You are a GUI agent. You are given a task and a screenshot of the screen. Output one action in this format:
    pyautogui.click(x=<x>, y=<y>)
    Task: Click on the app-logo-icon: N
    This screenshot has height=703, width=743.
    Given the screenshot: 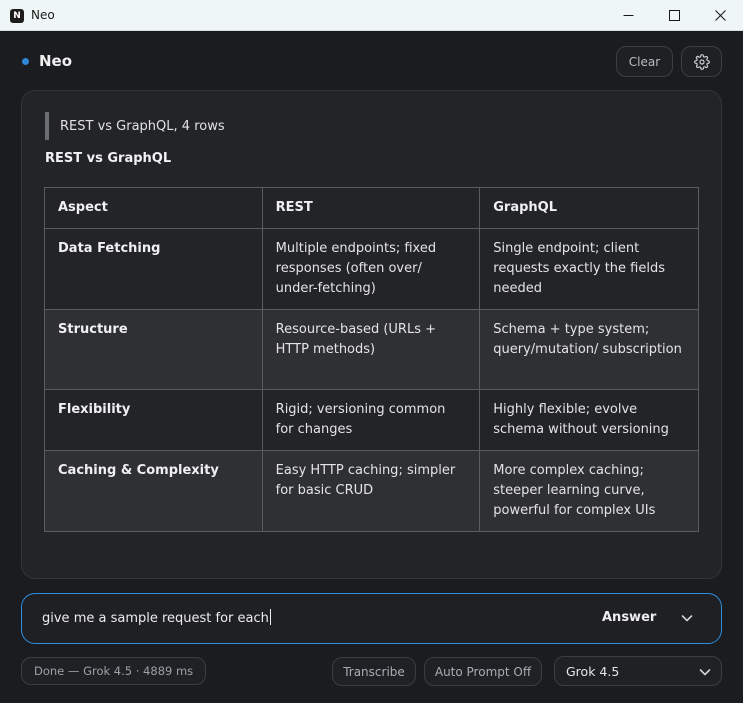 What is the action you would take?
    pyautogui.click(x=17, y=16)
    